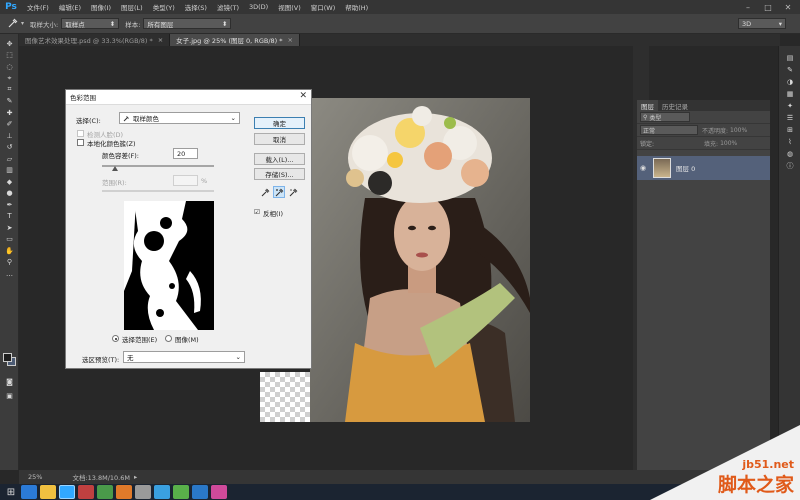 The width and height of the screenshot is (800, 500). Describe the element at coordinates (9, 251) in the screenshot. I see `hand-tool-icon: ✋` at that location.